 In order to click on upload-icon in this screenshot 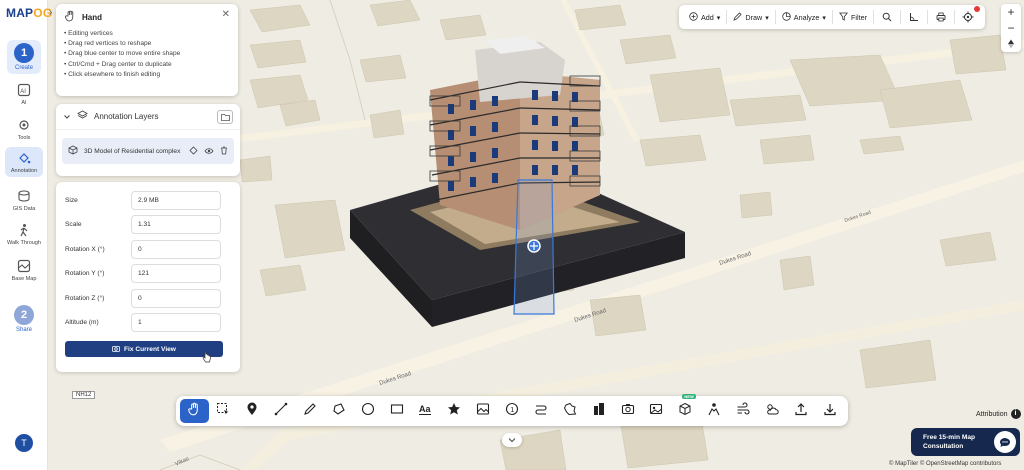, I will do `click(801, 411)`.